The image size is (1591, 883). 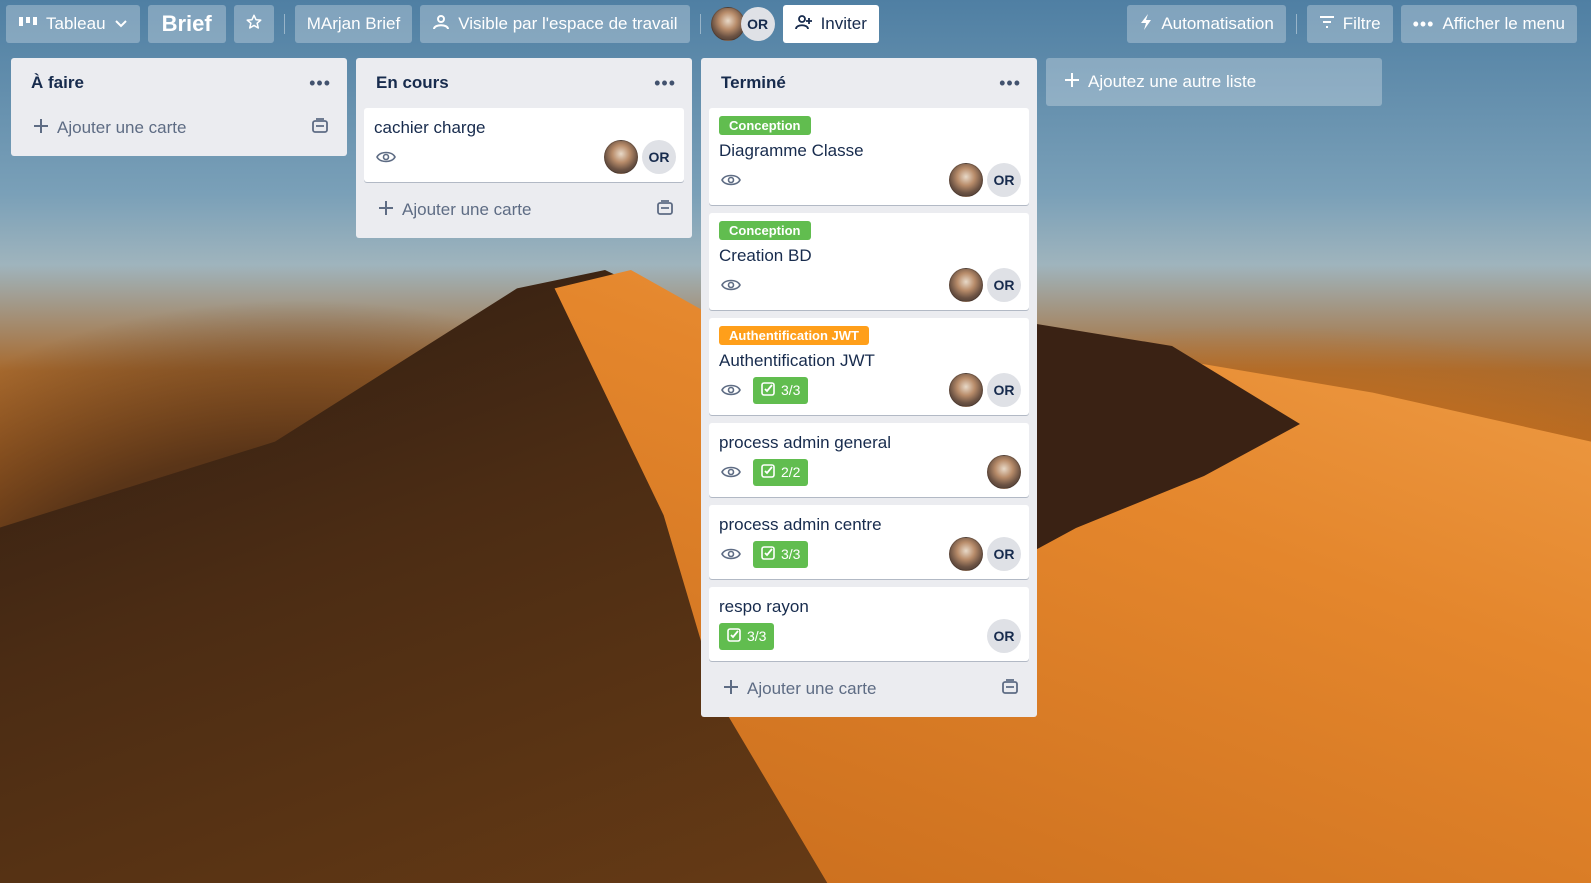 I want to click on invite-label: Inviter, so click(x=843, y=23).